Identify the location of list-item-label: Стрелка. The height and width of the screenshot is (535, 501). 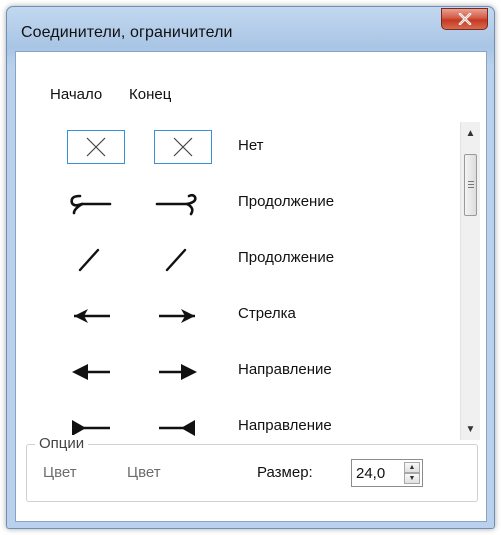
(267, 313).